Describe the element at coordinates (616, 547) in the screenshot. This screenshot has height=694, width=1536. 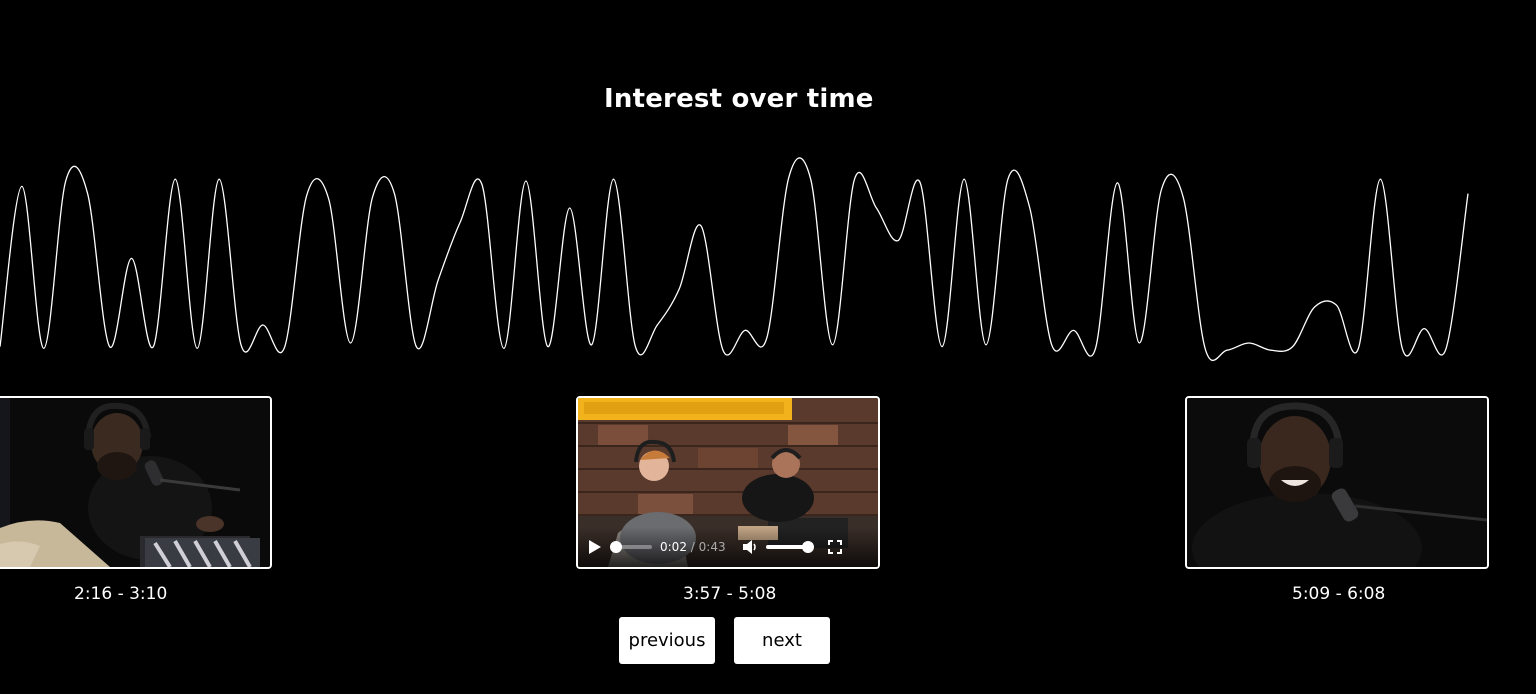
I see `seek-thumb` at that location.